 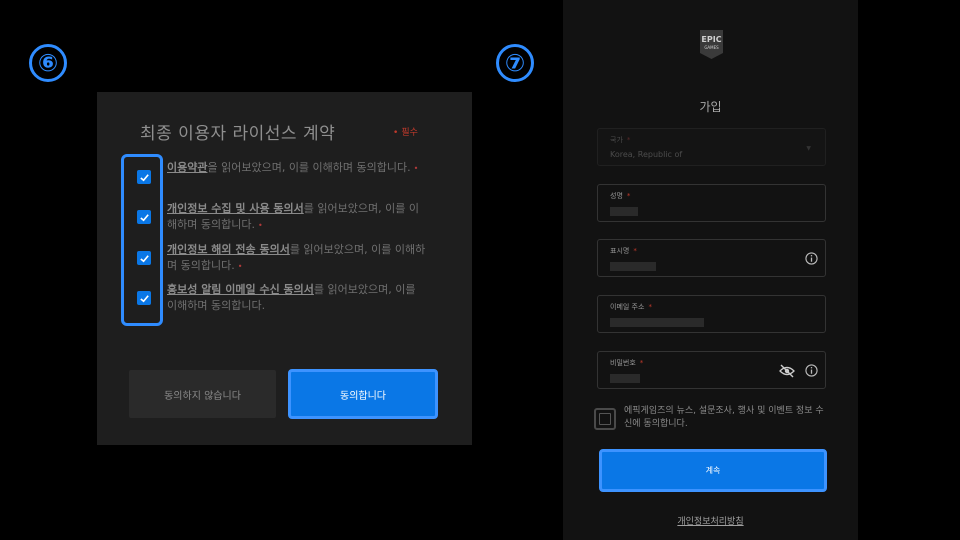 What do you see at coordinates (624, 211) in the screenshot?
I see `name-redacted-value` at bounding box center [624, 211].